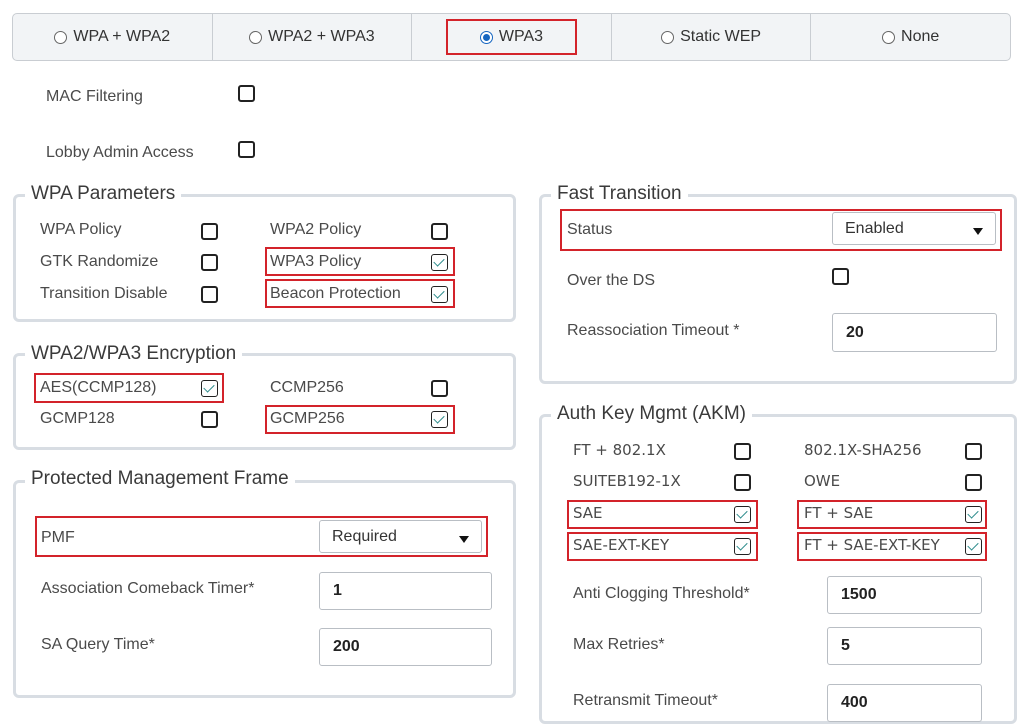 The image size is (1024, 724). Describe the element at coordinates (651, 414) in the screenshot. I see `akm-title: Auth Key Mgmt (AKM)` at that location.